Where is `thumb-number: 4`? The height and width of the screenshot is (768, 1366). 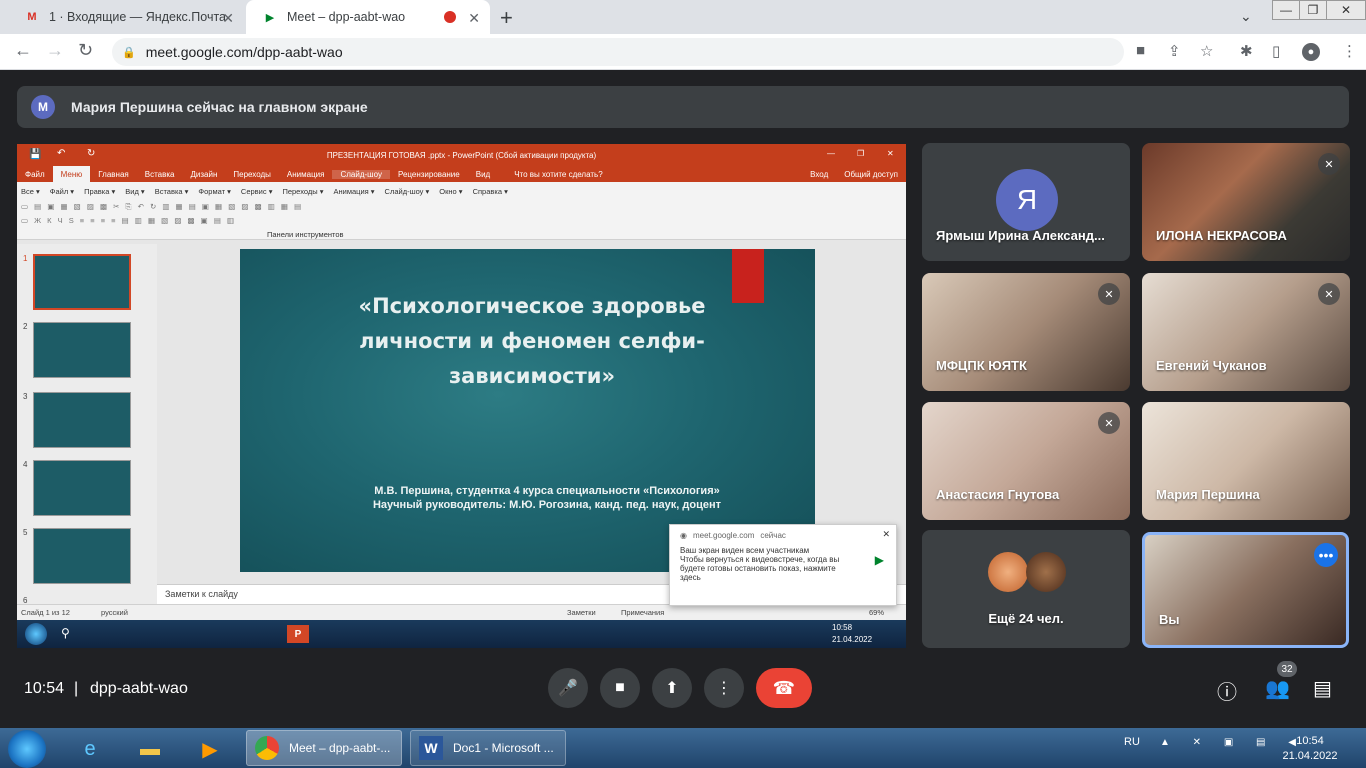 thumb-number: 4 is located at coordinates (25, 464).